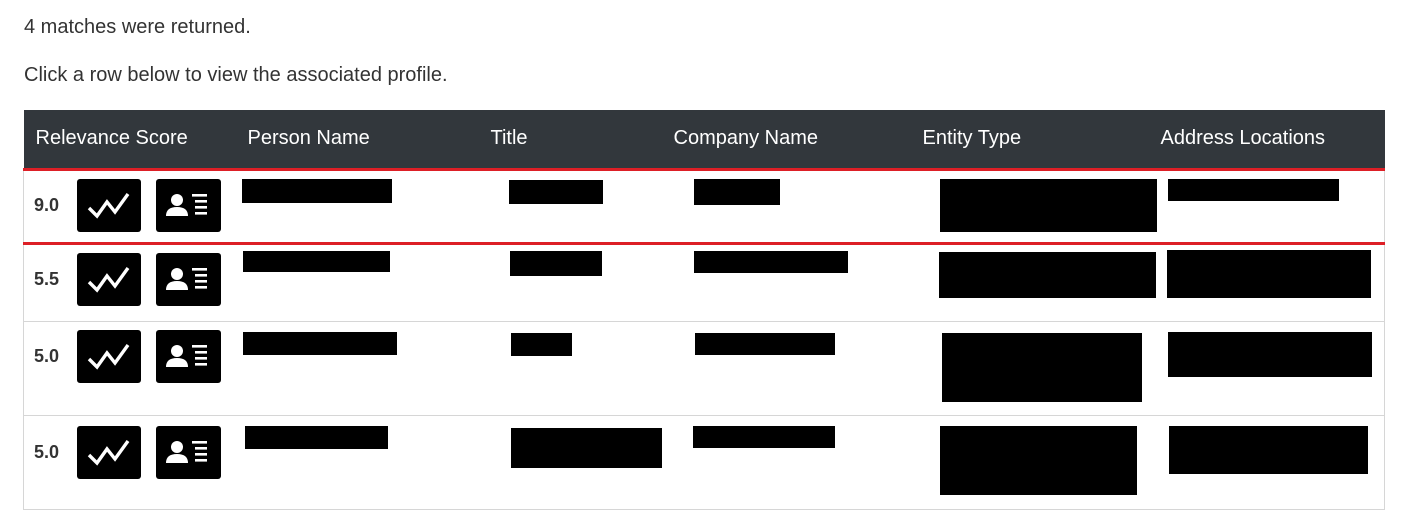 This screenshot has width=1410, height=528. I want to click on table-row: 5.5, so click(704, 282).